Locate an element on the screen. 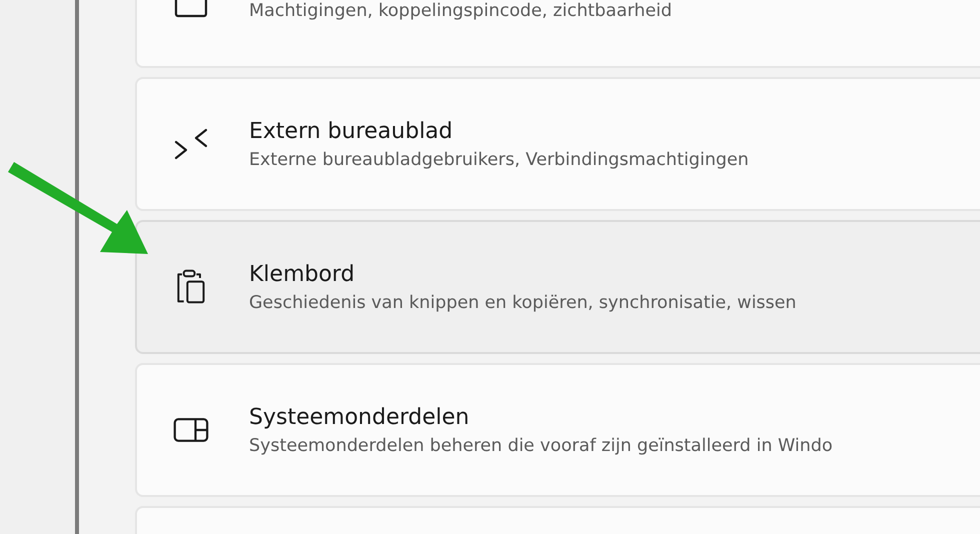  setting-description: Systeemonderdelen beheren die vooraf zijn geïnstalleerd in Windo is located at coordinates (541, 446).